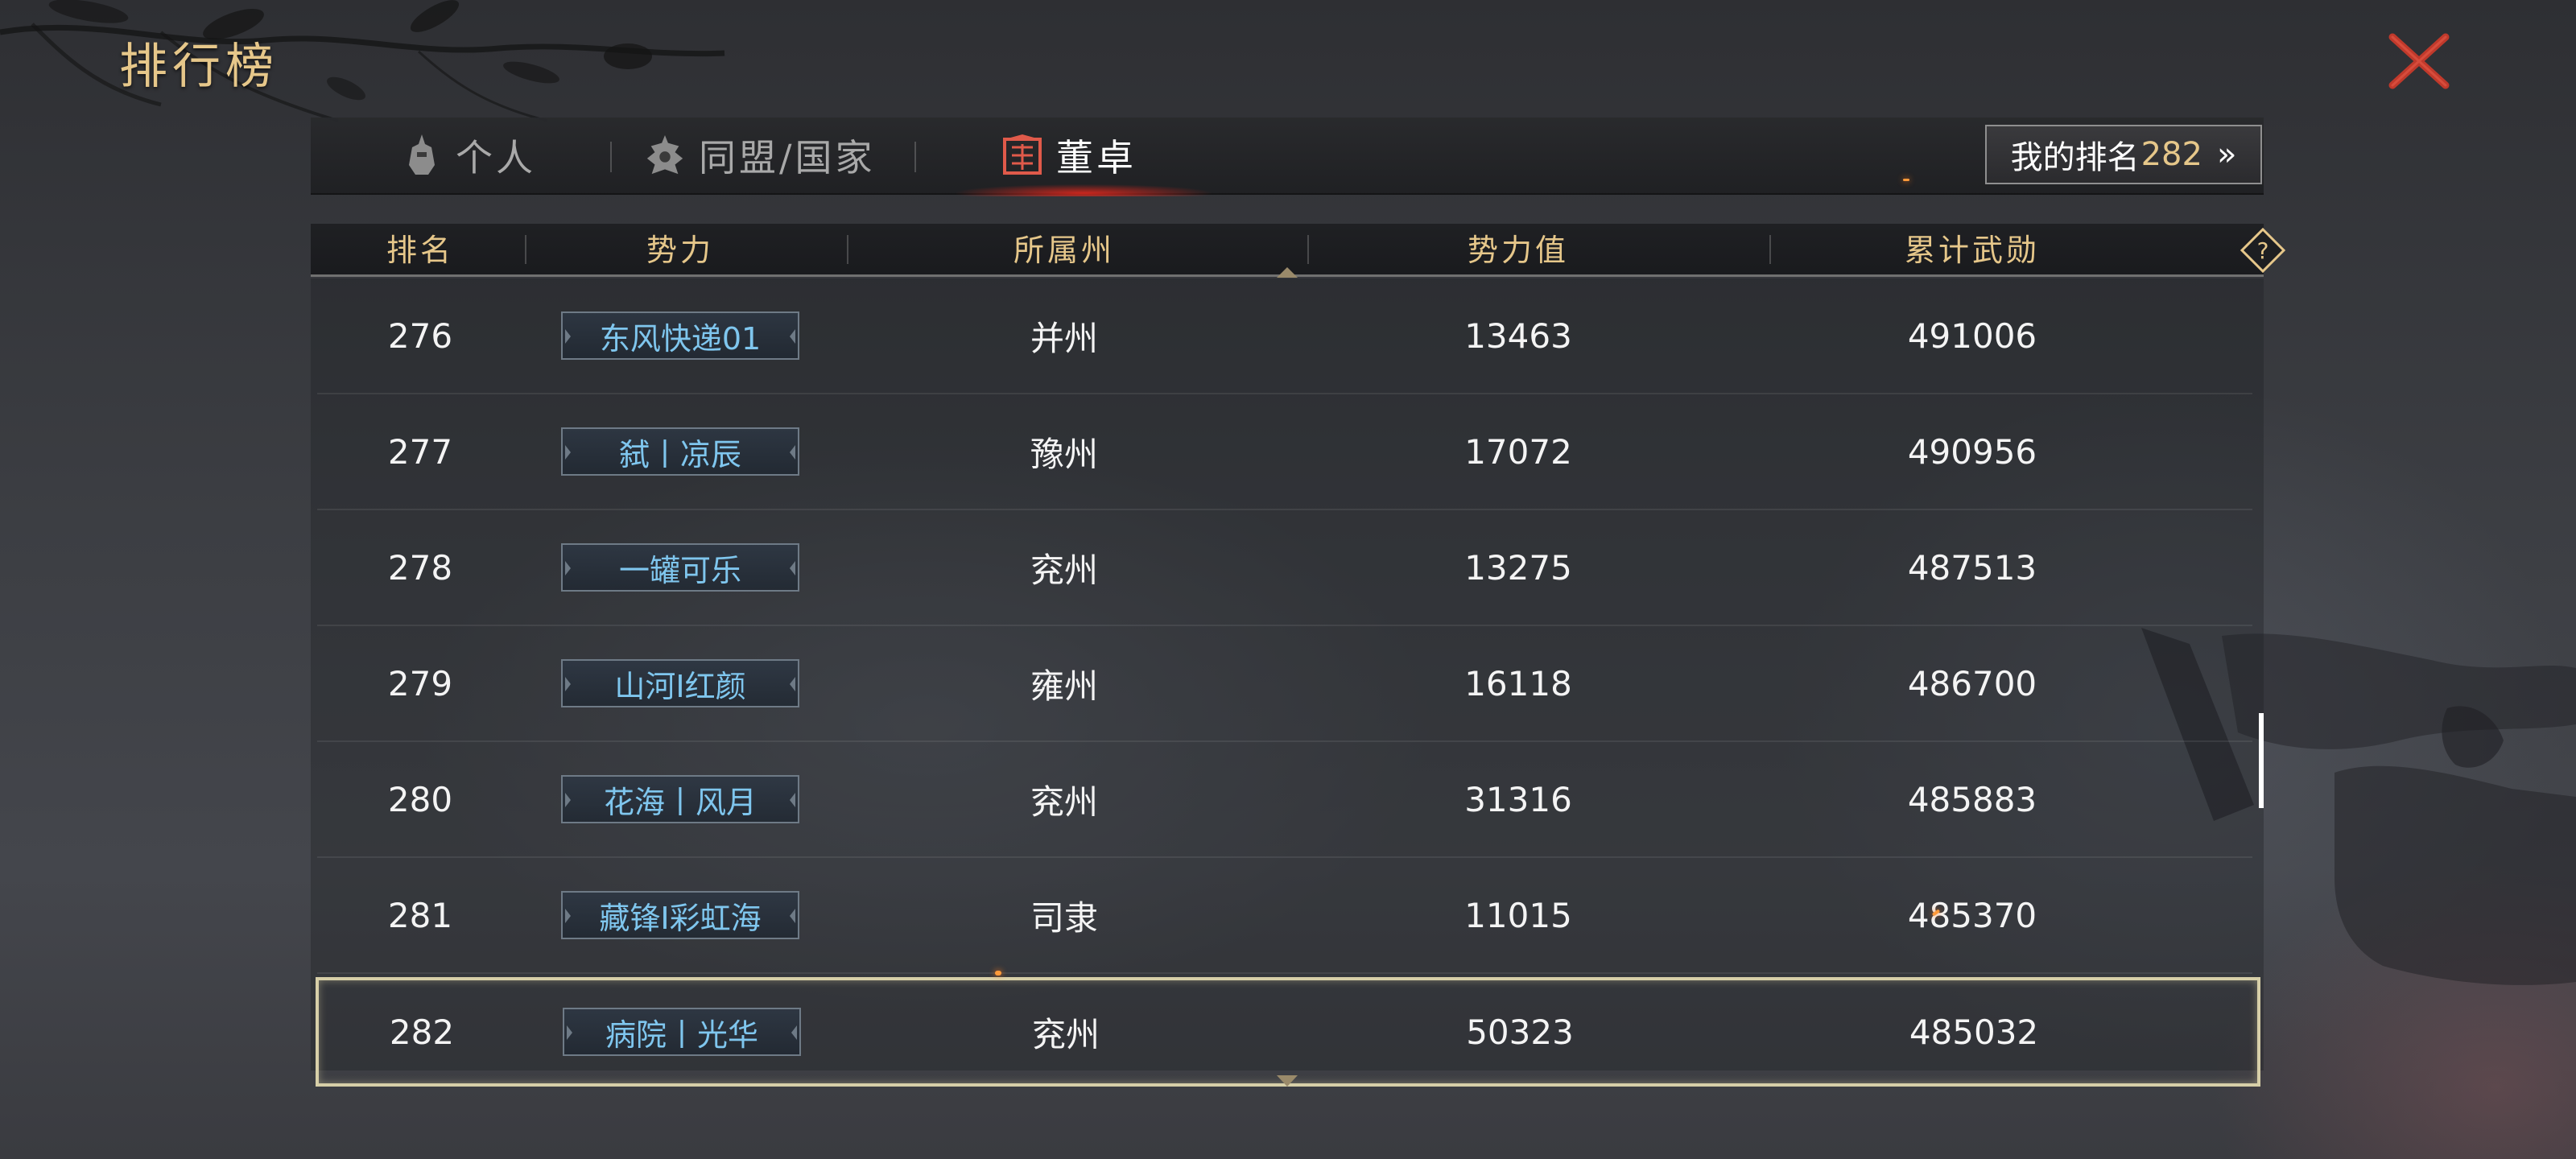 The width and height of the screenshot is (2576, 1159). Describe the element at coordinates (2075, 157) in the screenshot. I see `my-rank-label: 我的排名` at that location.